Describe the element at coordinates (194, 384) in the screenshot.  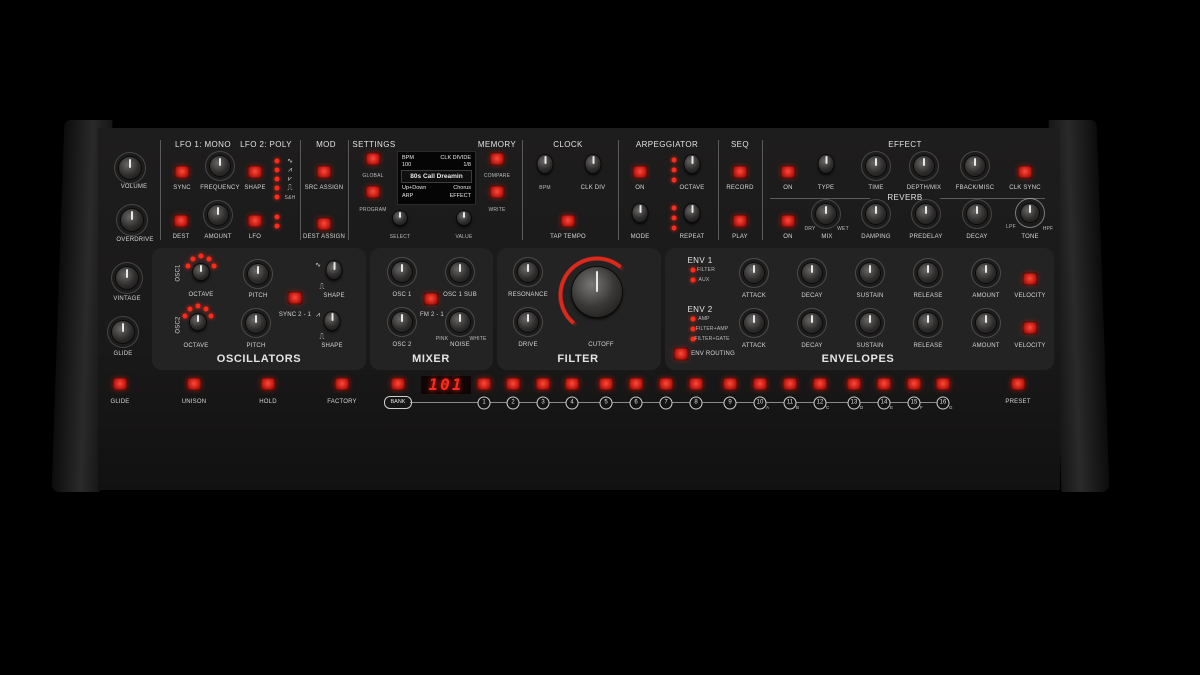
I see `unison-button` at that location.